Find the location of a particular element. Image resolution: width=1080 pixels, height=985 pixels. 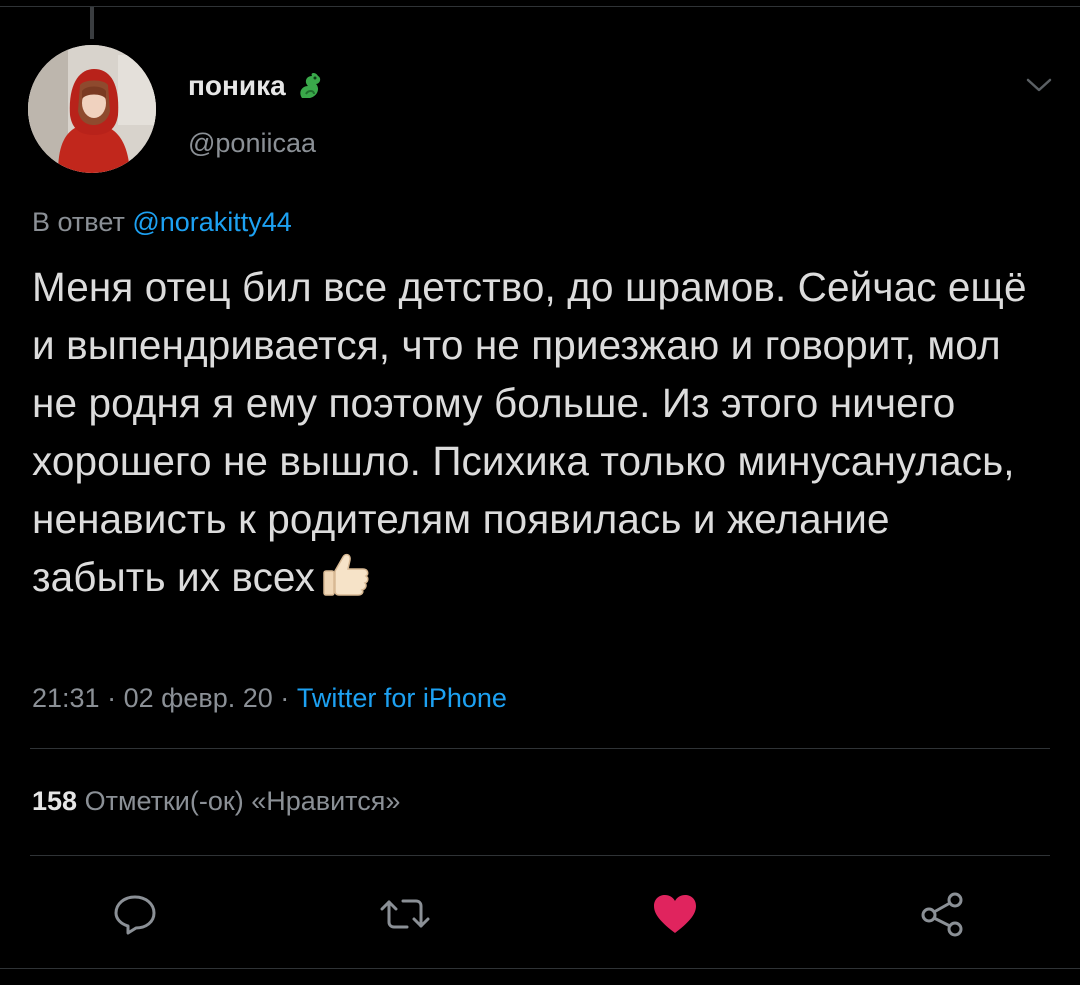

retweet-icon is located at coordinates (405, 914).